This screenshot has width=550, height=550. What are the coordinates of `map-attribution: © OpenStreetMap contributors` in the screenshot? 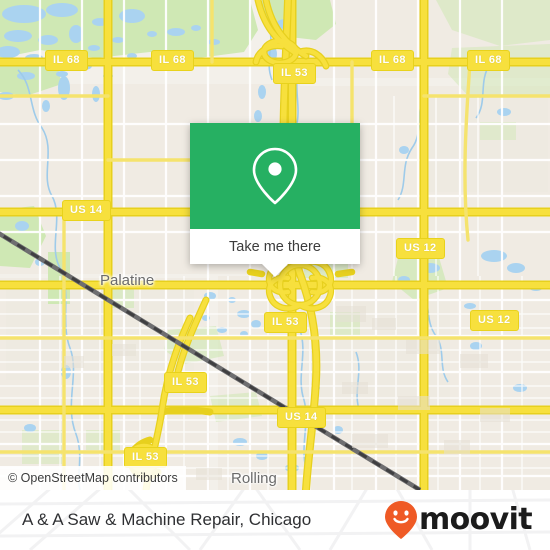 It's located at (93, 478).